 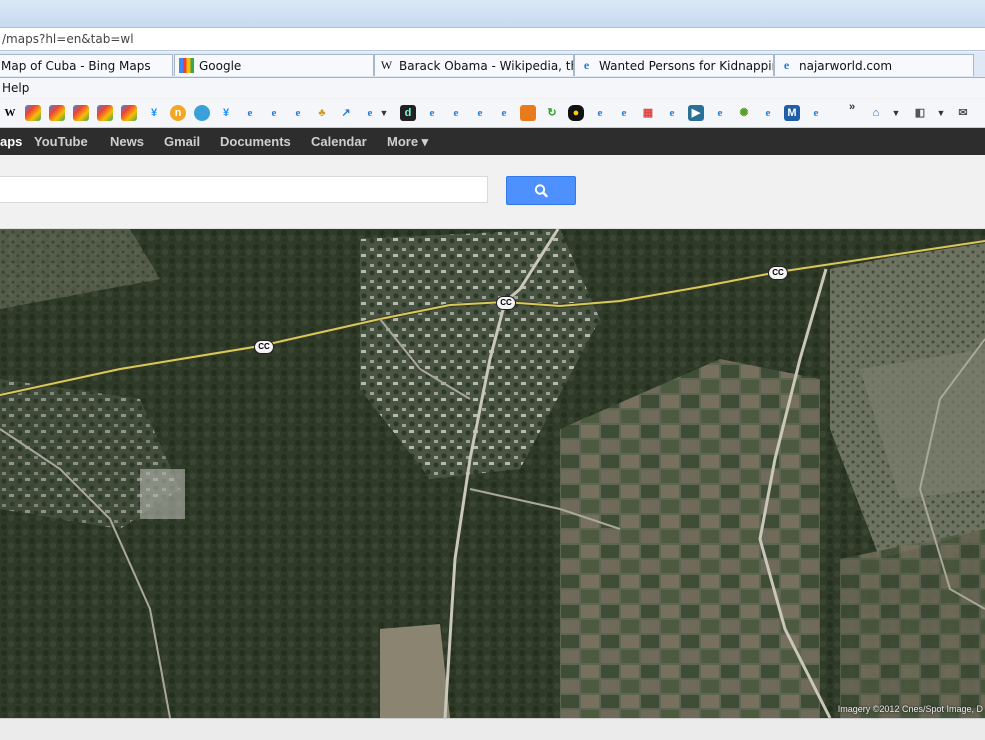 I want to click on gbar-more: More ▾, so click(x=407, y=142).